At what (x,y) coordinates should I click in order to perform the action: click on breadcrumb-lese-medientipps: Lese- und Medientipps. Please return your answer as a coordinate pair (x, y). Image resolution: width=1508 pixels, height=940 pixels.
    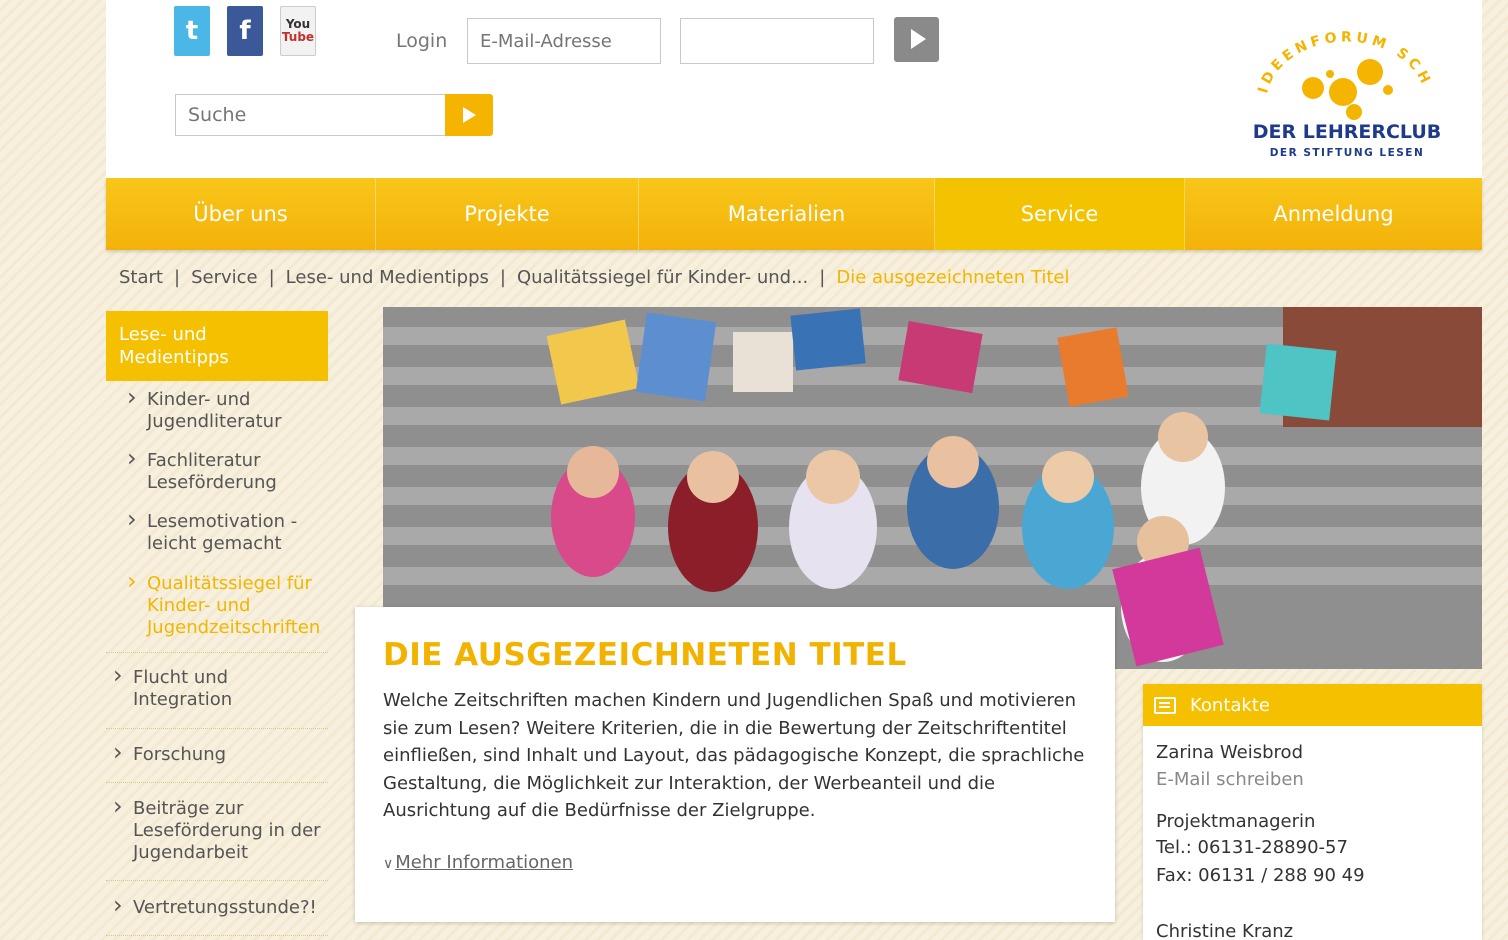
    Looking at the image, I should click on (387, 277).